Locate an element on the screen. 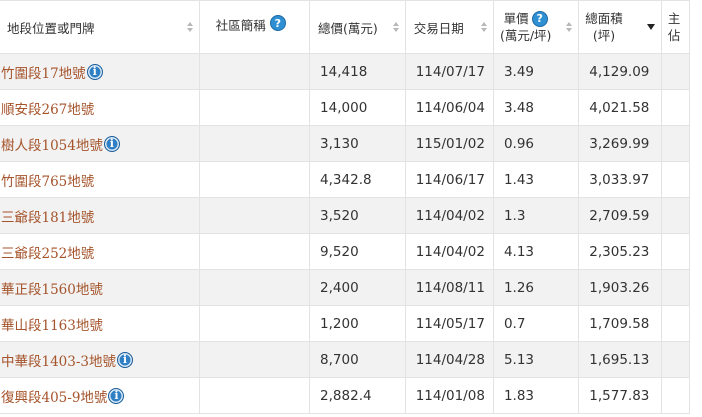  location-cell: 華正段1560地號 is located at coordinates (100, 287).